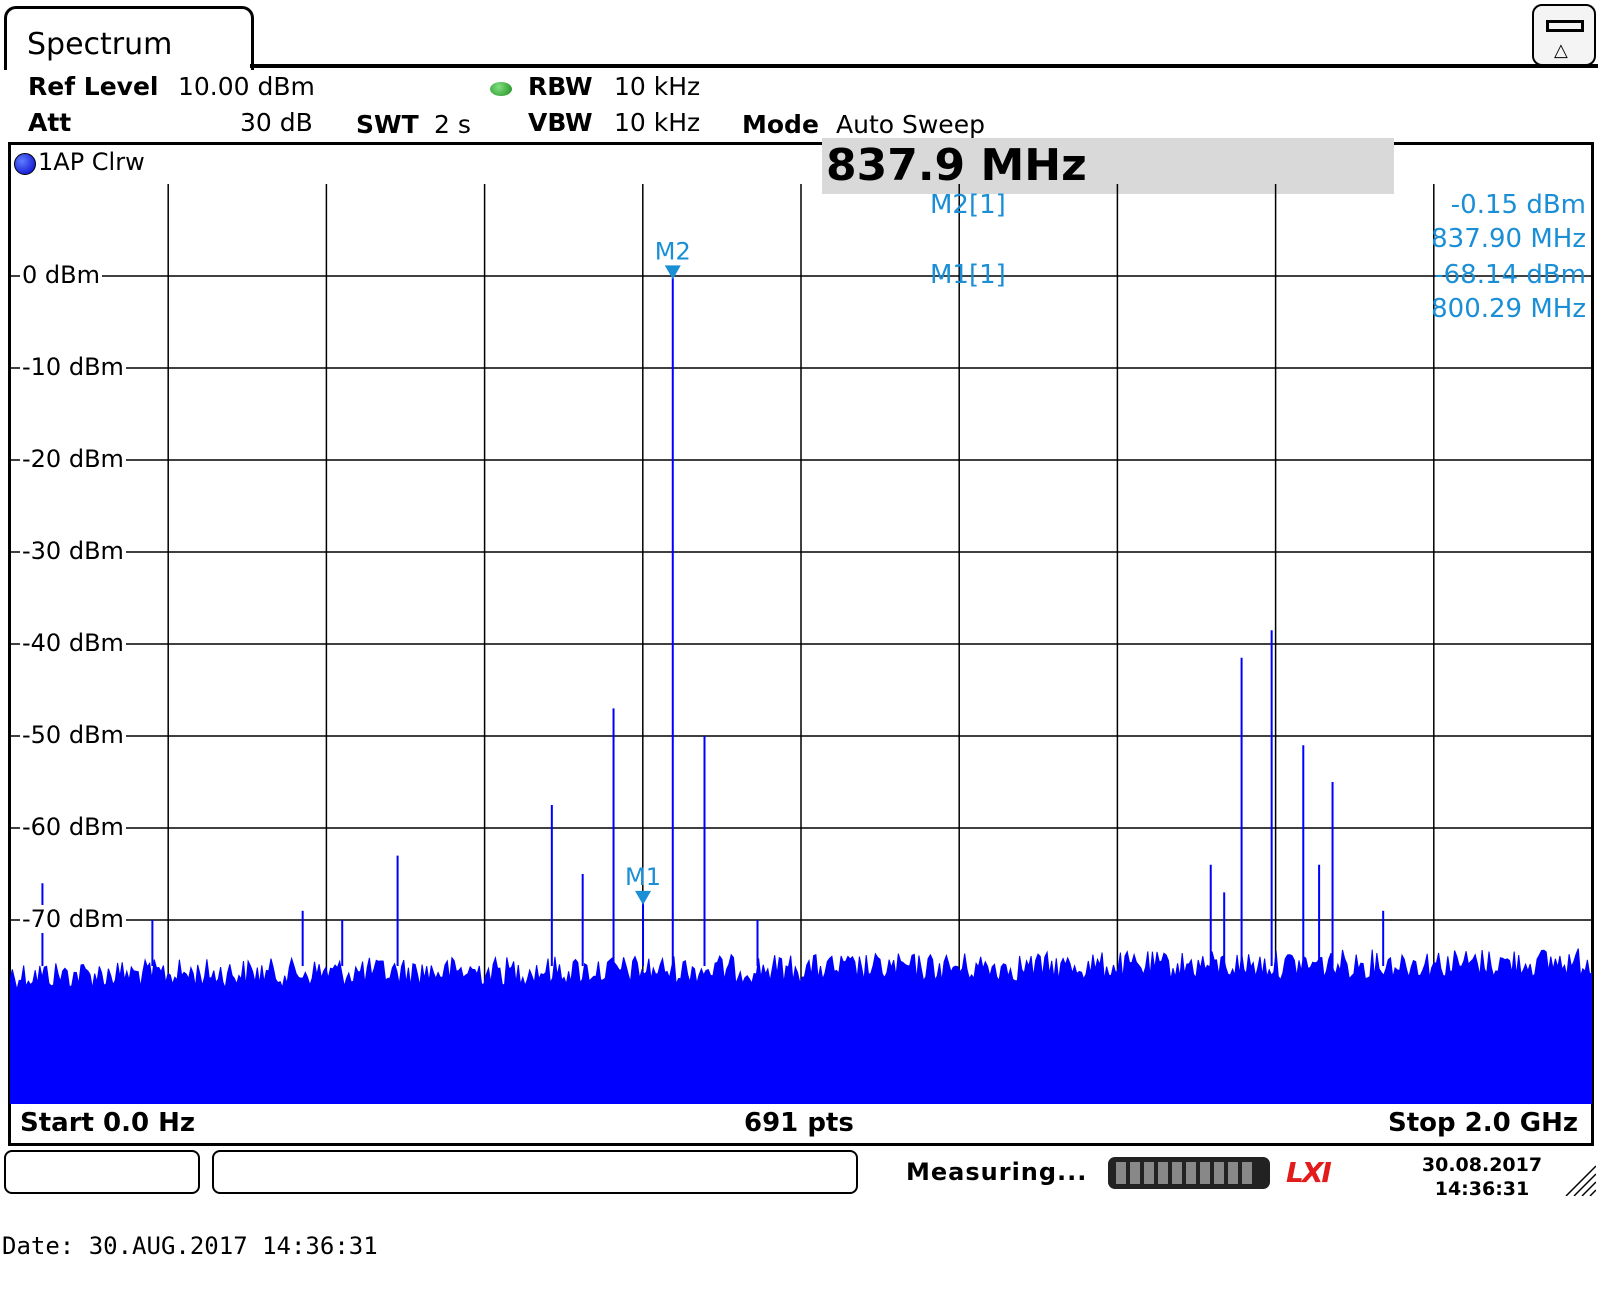 Image resolution: width=1600 pixels, height=1292 pixels. I want to click on mode-value: Auto Sweep, so click(910, 124).